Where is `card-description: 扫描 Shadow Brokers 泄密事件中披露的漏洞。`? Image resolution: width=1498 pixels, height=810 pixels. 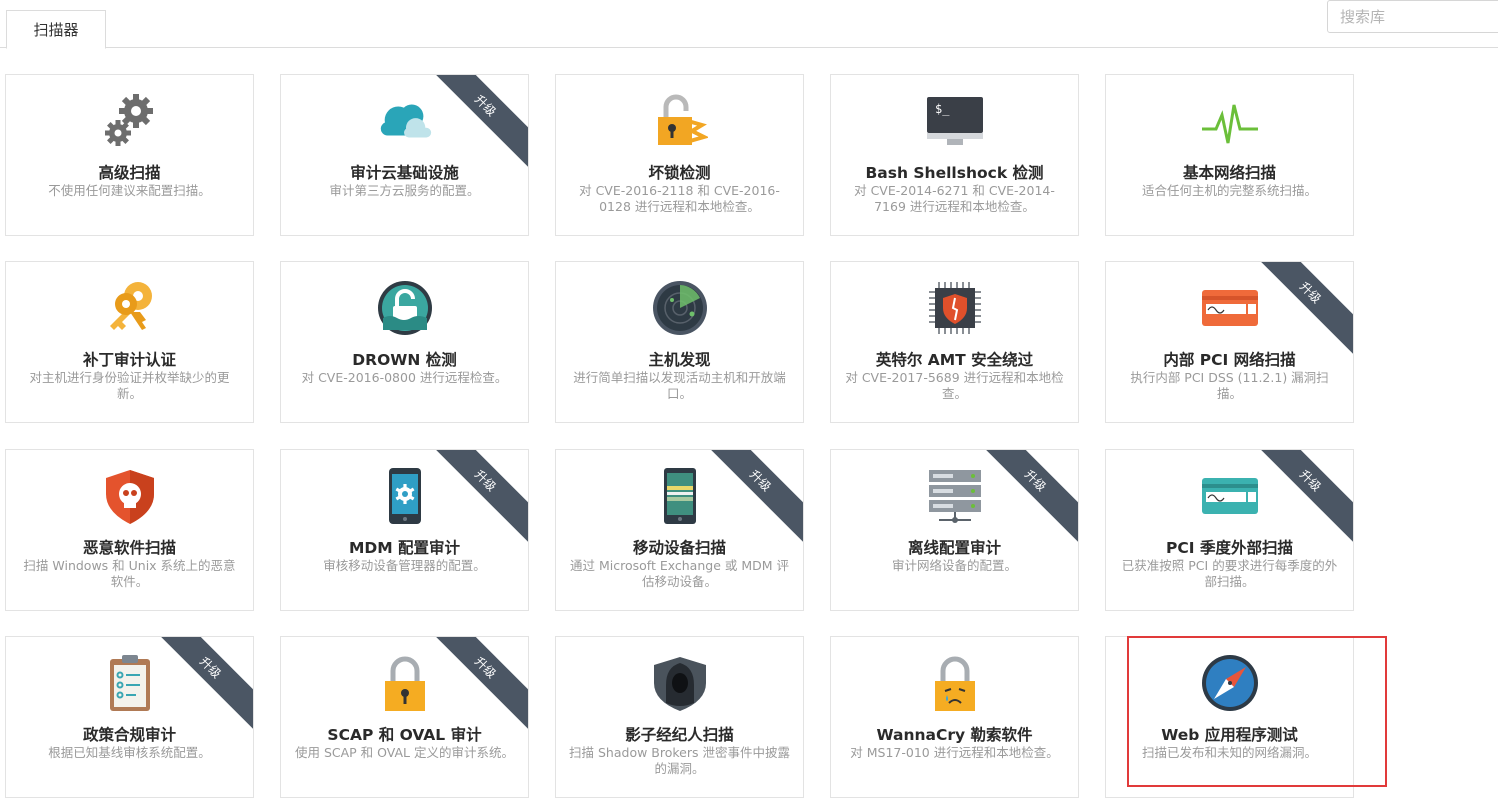
card-description: 扫描 Shadow Brokers 泄密事件中披露的漏洞。 is located at coordinates (679, 760).